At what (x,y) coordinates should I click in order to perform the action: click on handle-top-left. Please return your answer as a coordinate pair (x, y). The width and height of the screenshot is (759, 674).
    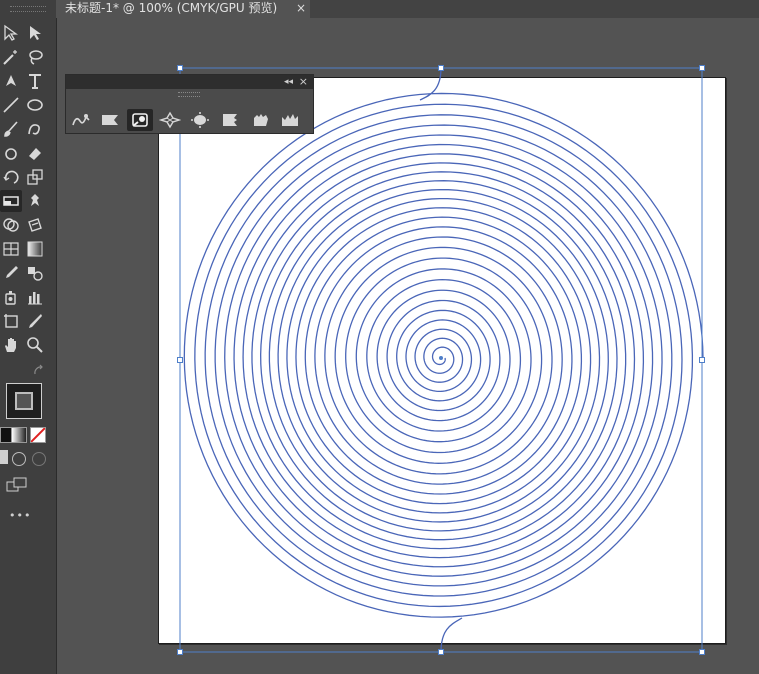
    Looking at the image, I should click on (180, 68).